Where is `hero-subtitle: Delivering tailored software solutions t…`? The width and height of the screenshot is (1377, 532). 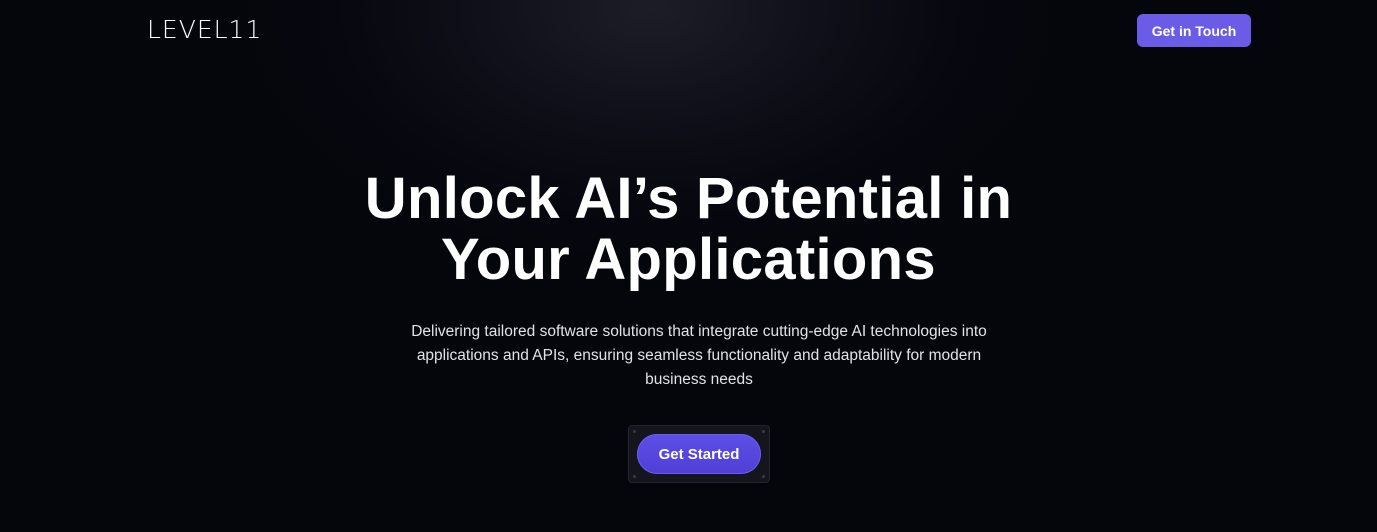 hero-subtitle: Delivering tailored software solutions t… is located at coordinates (699, 355).